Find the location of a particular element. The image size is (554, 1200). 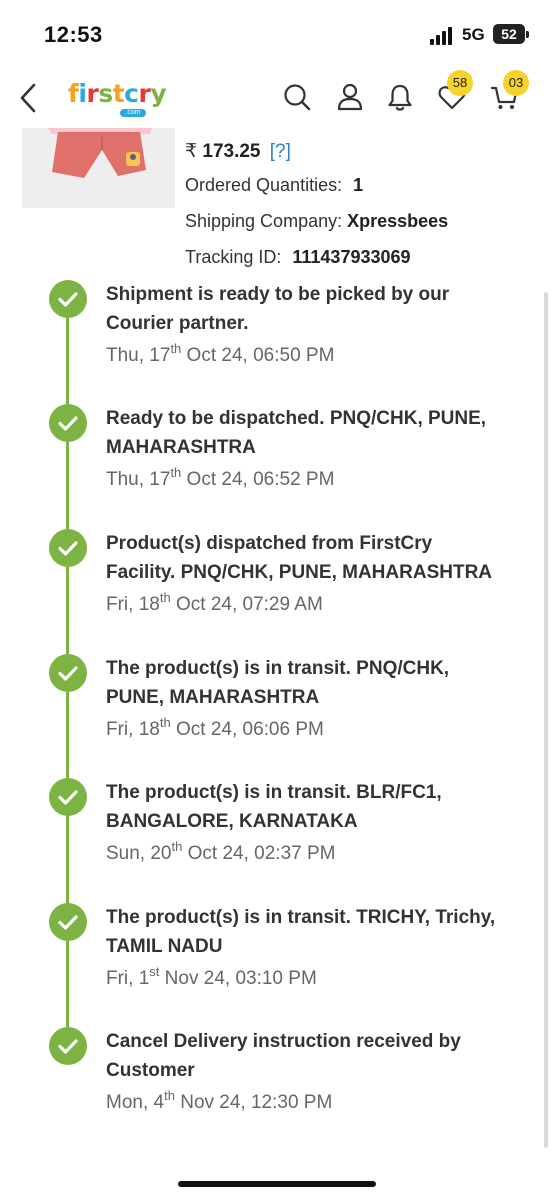

search-icon is located at coordinates (297, 97).